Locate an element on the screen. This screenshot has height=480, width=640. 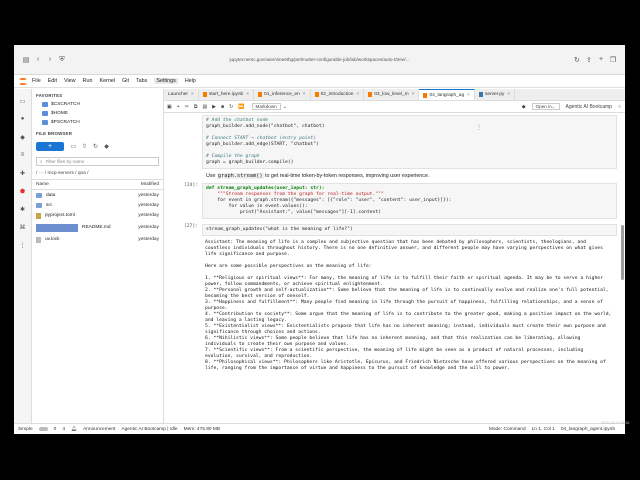
mode-label: Simple is located at coordinates (25, 429).